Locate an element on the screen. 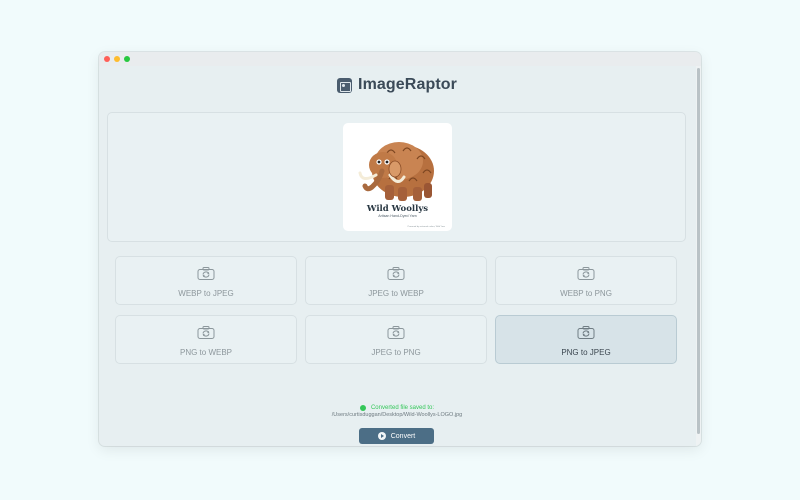 This screenshot has width=800, height=500. preview-logo-footer: Powered by artisanal colour, Wild Yarn is located at coordinates (427, 226).